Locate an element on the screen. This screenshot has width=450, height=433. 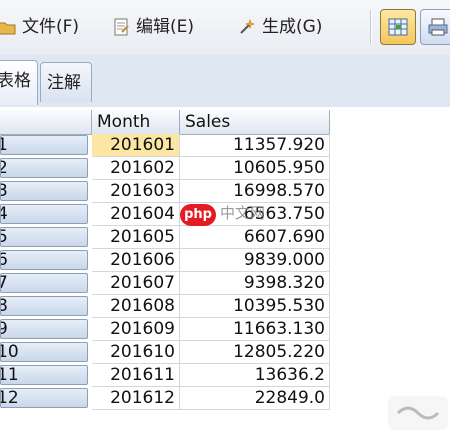
row-header: 9 is located at coordinates (44, 329).